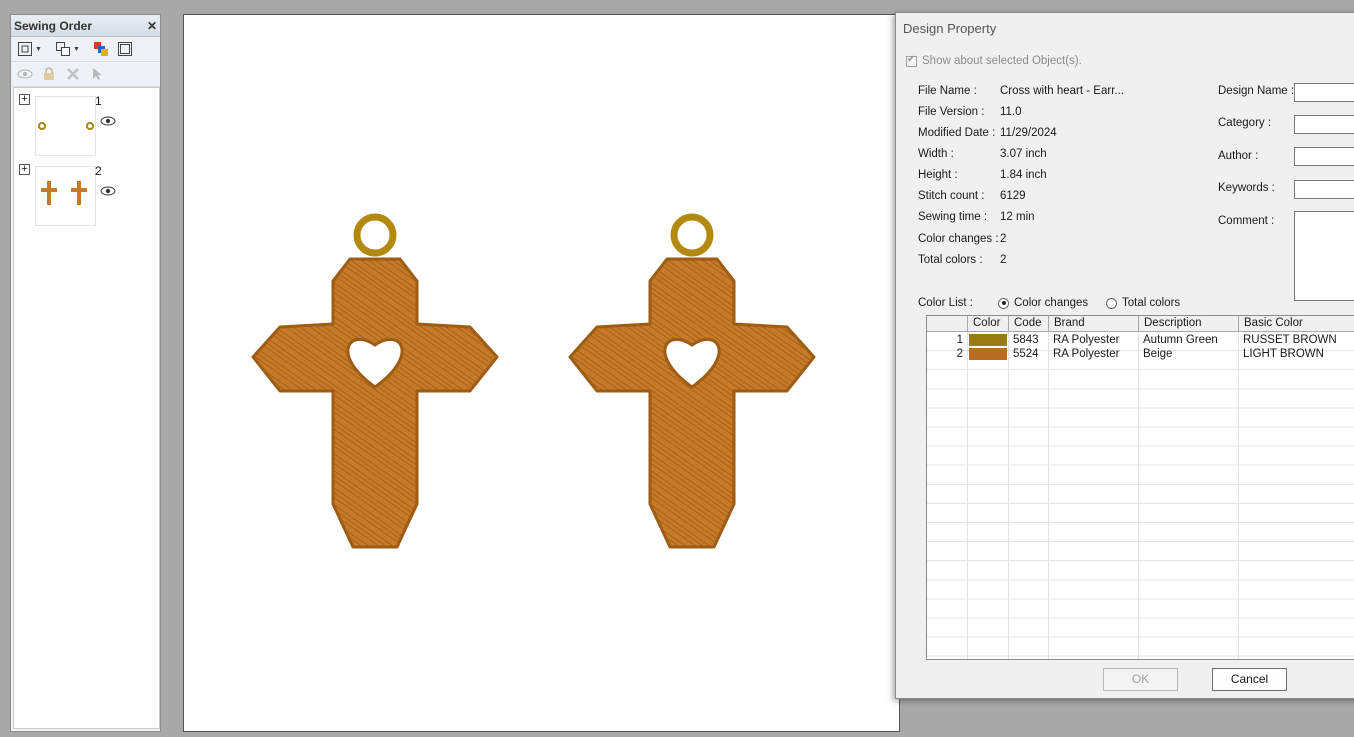 Image resolution: width=1354 pixels, height=737 pixels. What do you see at coordinates (1017, 217) in the screenshot?
I see `sewing-time-value: 12 min` at bounding box center [1017, 217].